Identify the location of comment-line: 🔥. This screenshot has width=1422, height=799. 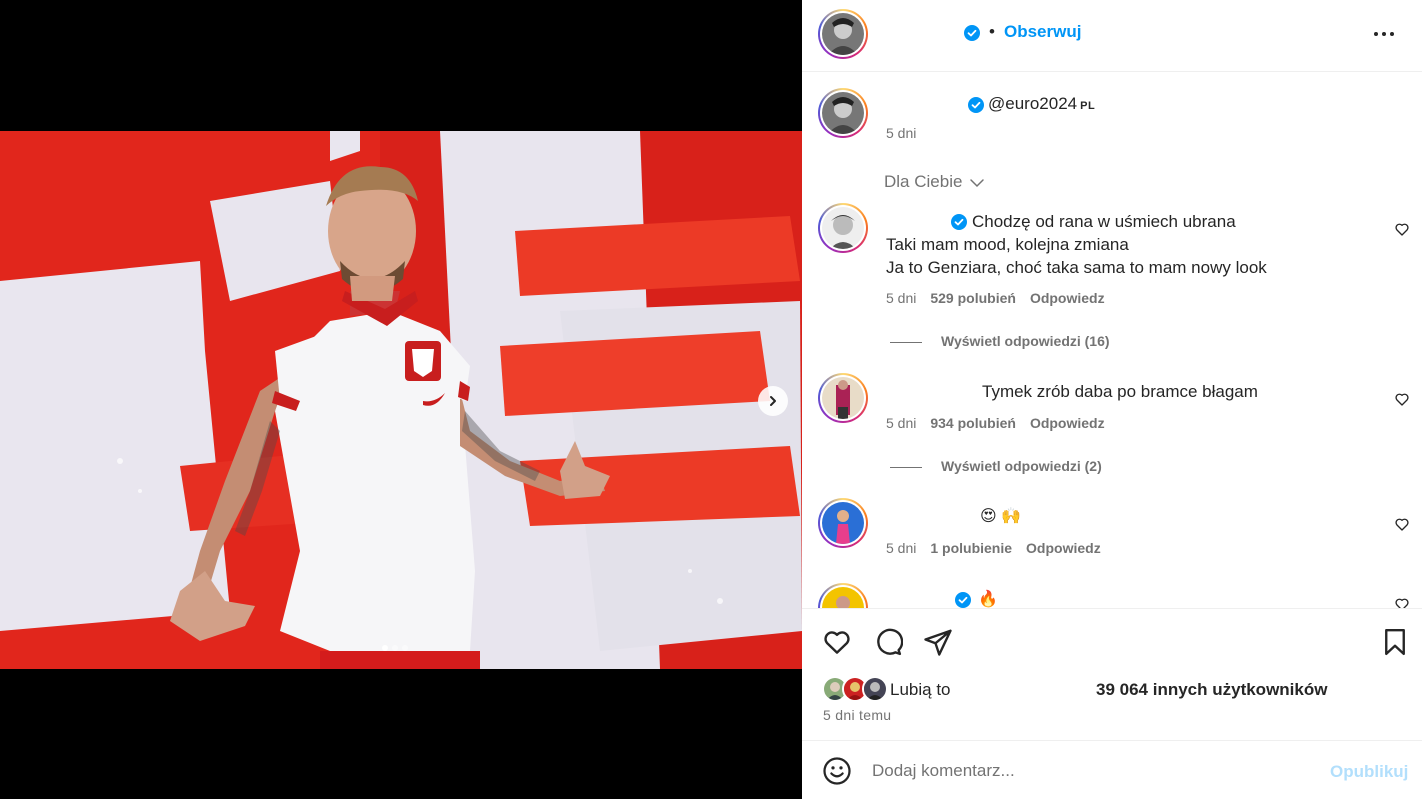
(988, 599).